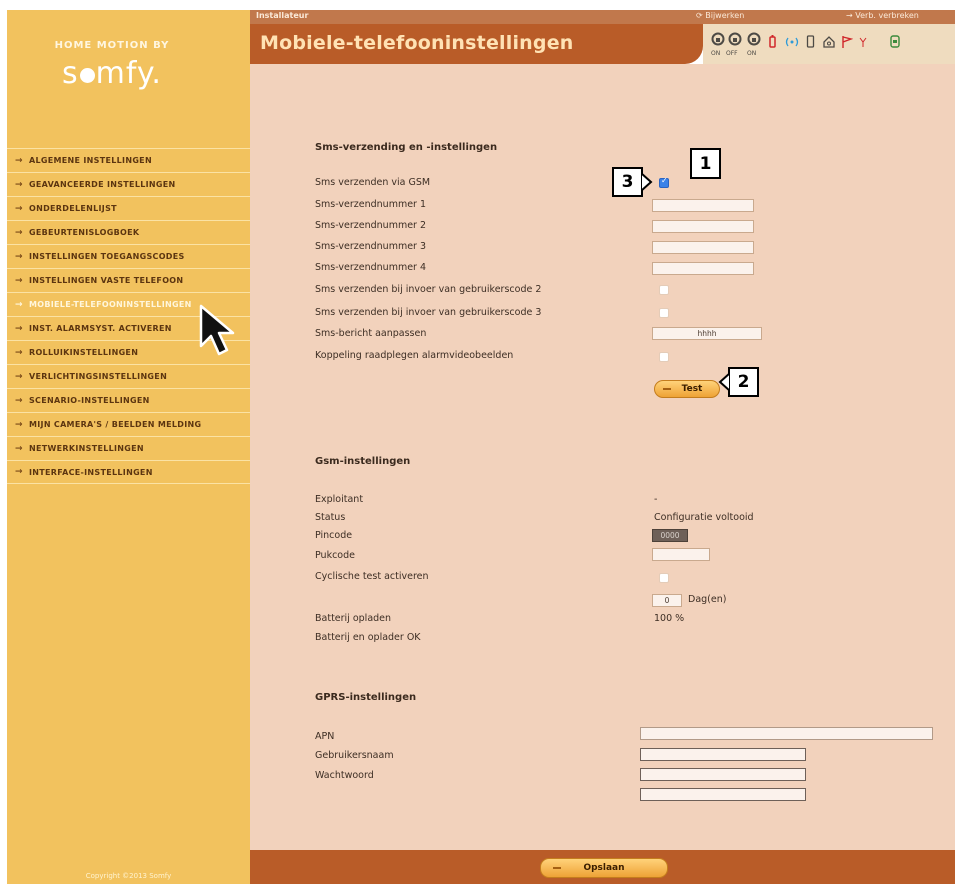  Describe the element at coordinates (363, 461) in the screenshot. I see `gsm-section-title: Gsm-instellingen` at that location.